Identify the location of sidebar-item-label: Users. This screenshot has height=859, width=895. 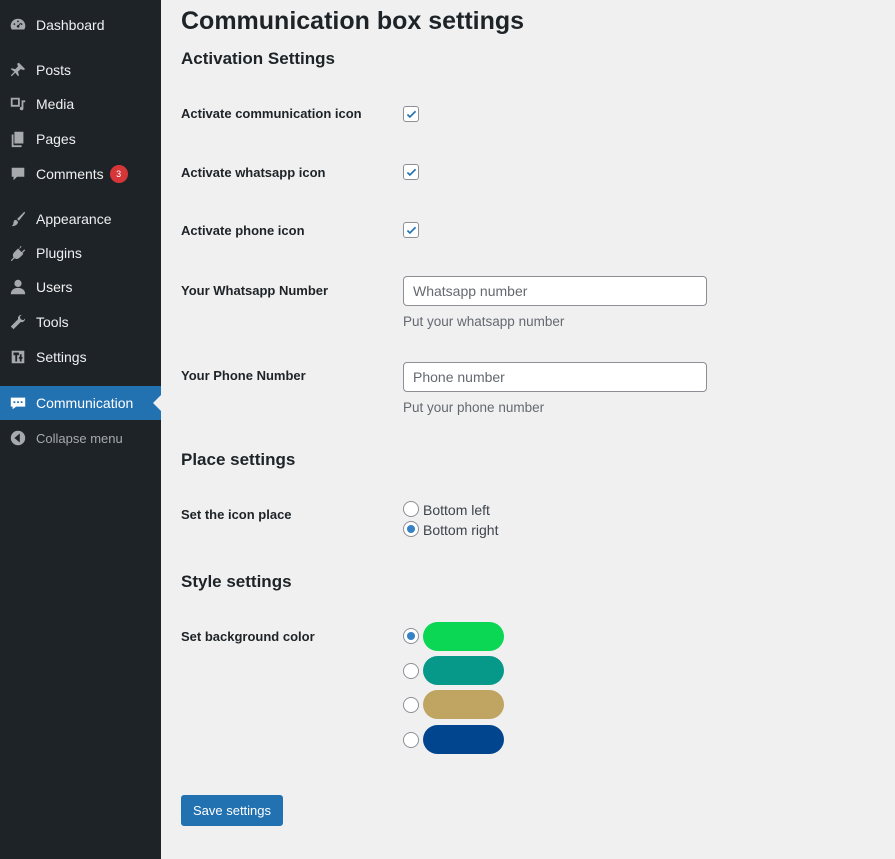
(54, 287).